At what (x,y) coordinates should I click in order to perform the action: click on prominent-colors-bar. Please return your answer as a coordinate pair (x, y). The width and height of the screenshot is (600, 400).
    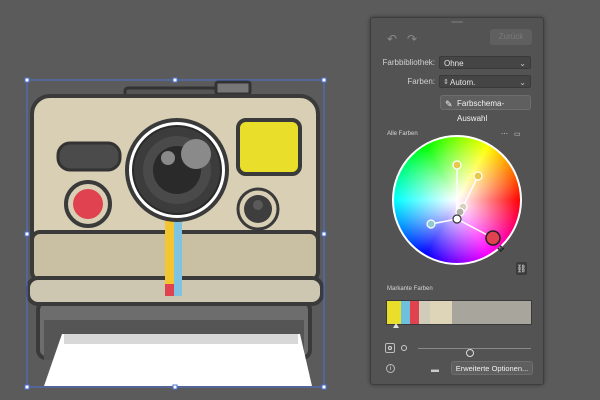
    Looking at the image, I should click on (459, 312).